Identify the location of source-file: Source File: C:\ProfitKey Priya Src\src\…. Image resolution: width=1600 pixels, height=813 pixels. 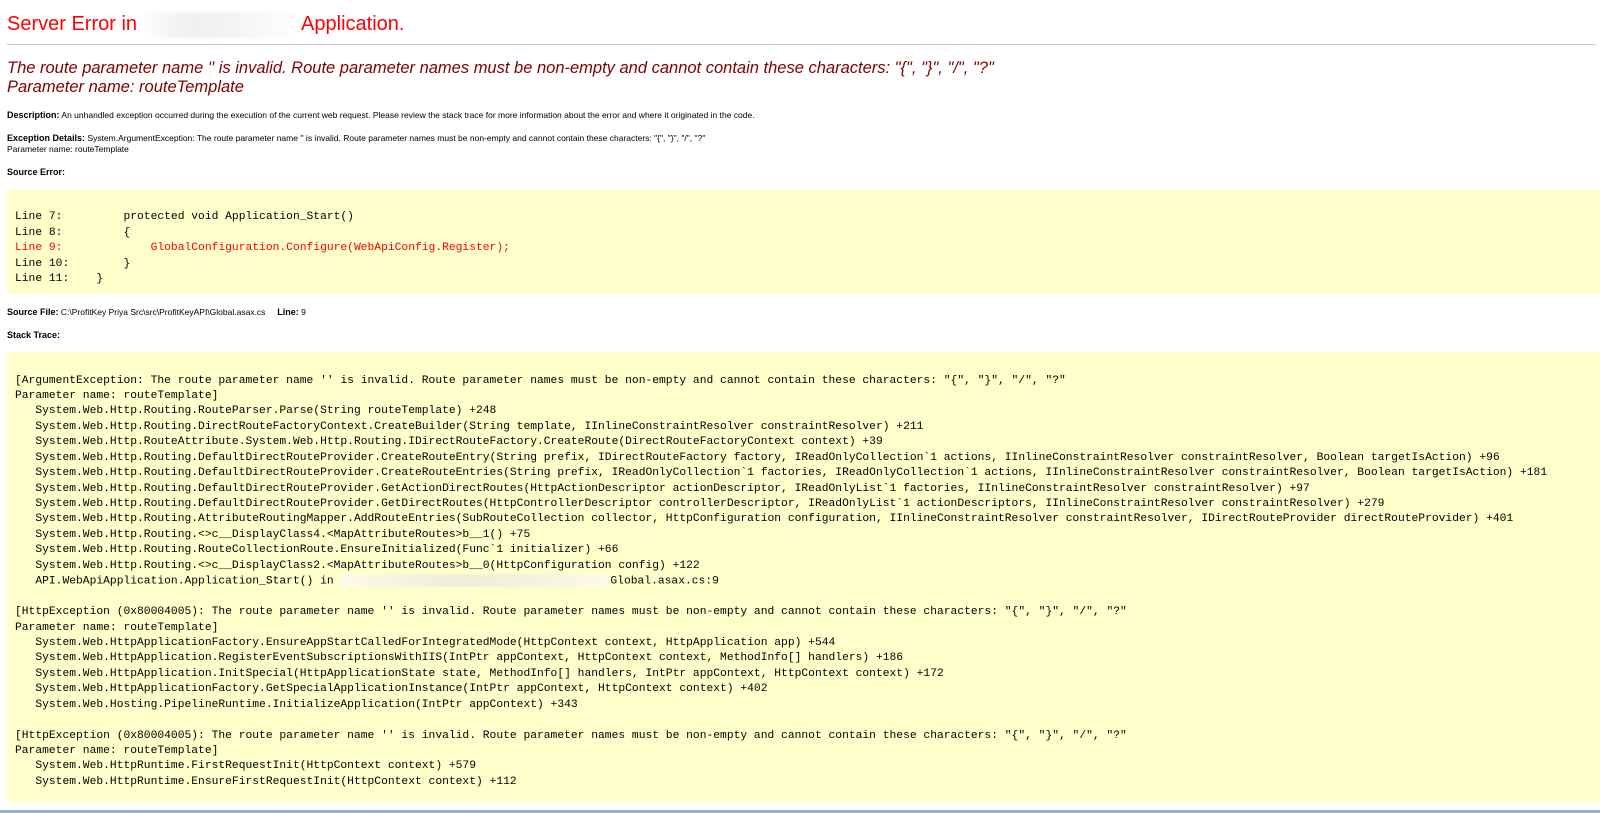
(803, 312).